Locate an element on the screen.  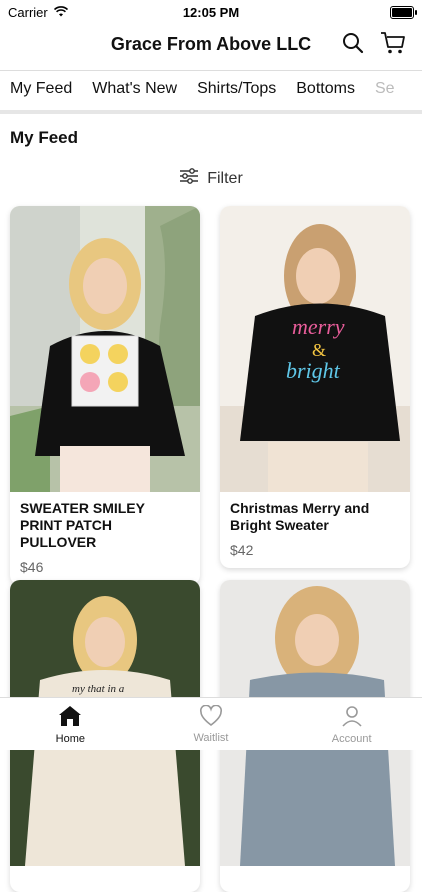
product-name: SWEATER SMILEY PRINT PATCH PULLOVER is located at coordinates (82, 525).